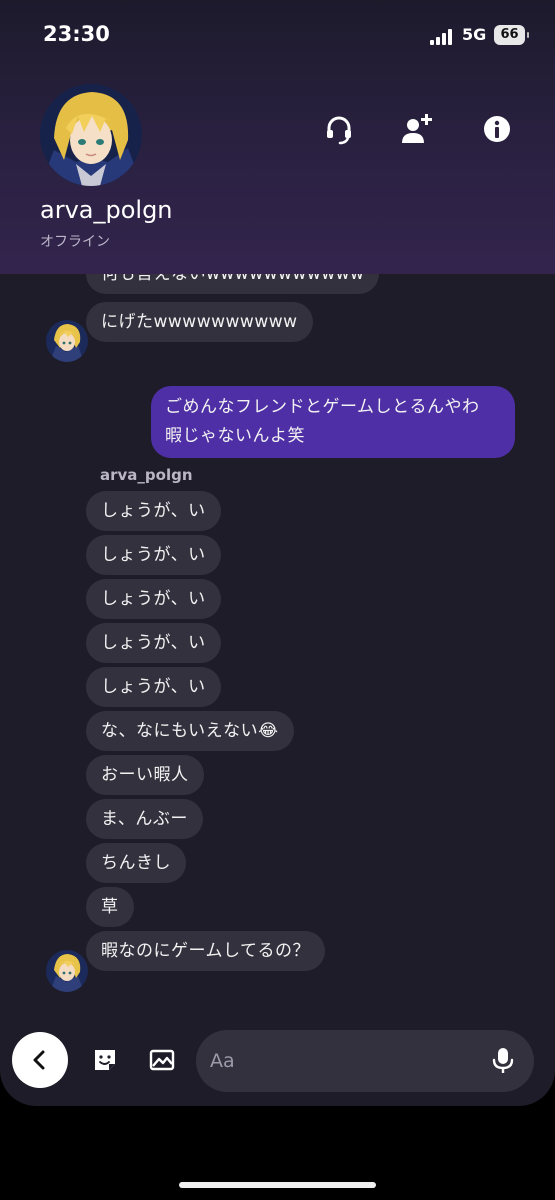 The height and width of the screenshot is (1200, 555). I want to click on my-message-bubble: ごめんなフレンドとゲームしとるんやわ 暇じゃないんよ笑, so click(333, 422).